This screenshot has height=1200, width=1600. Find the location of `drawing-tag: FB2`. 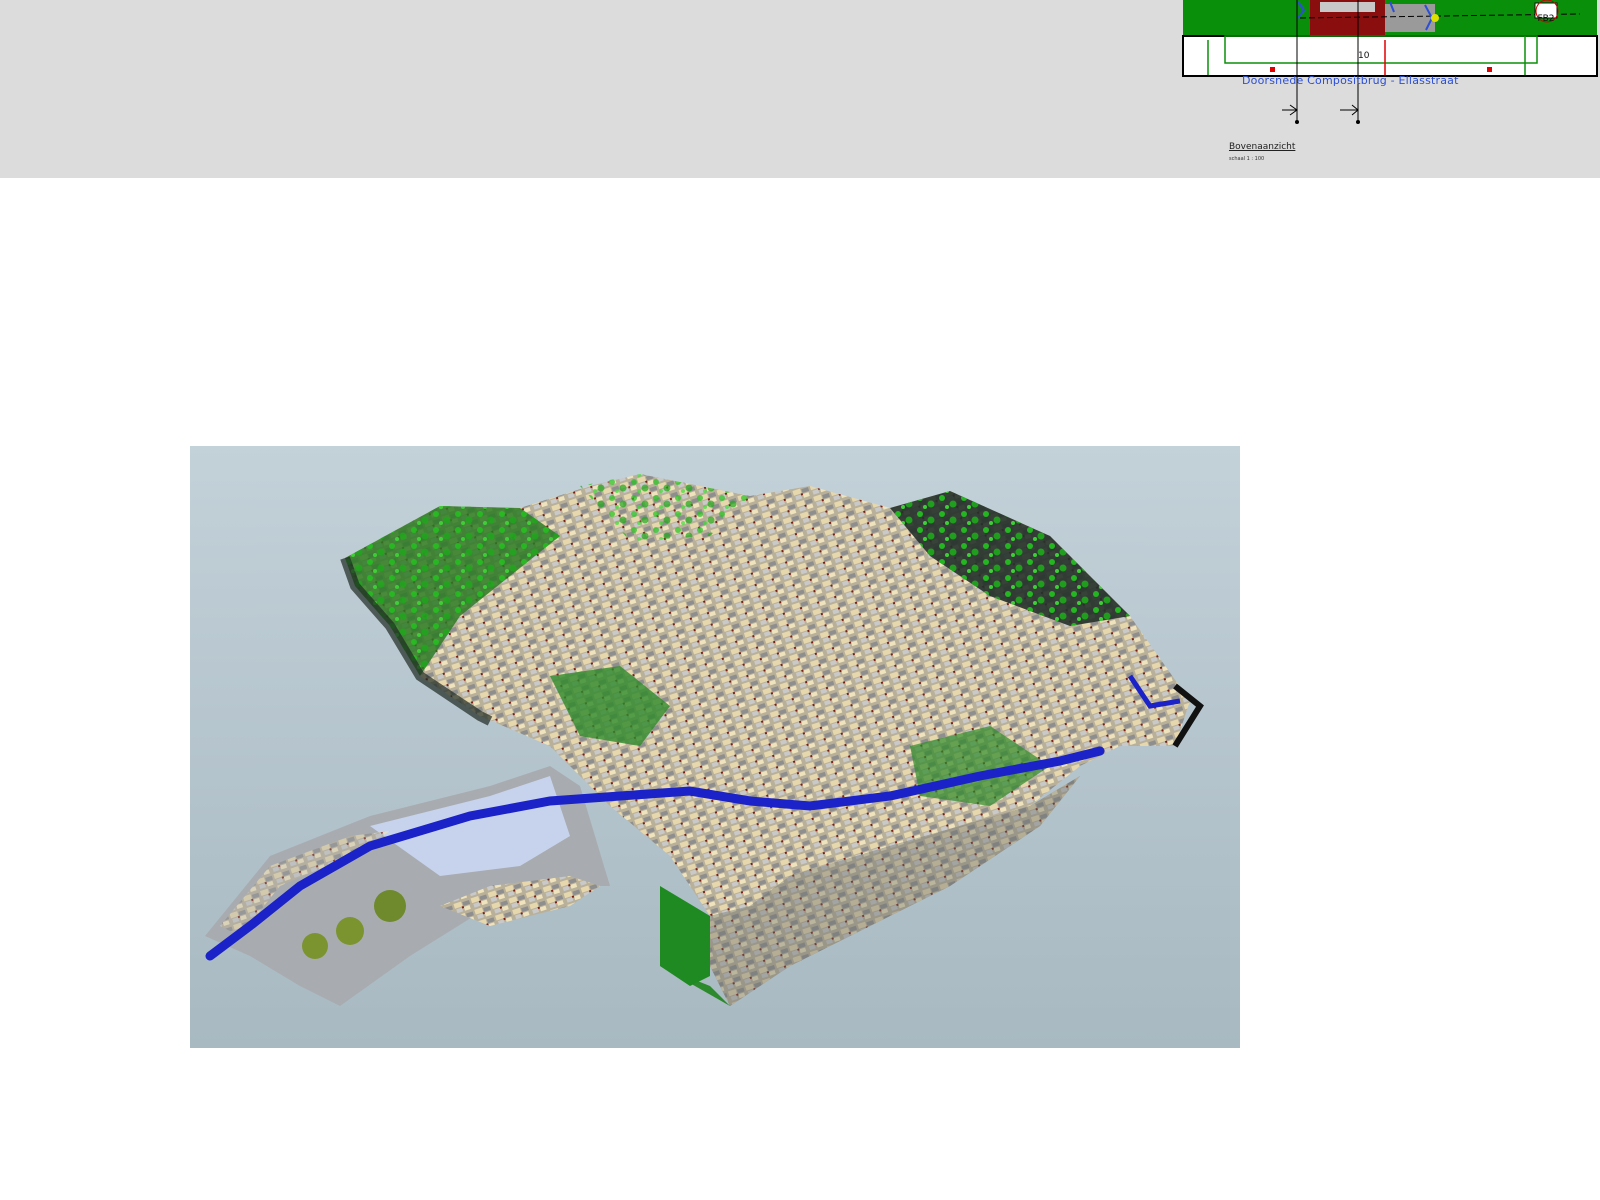

drawing-tag: FB2 is located at coordinates (1546, 19).